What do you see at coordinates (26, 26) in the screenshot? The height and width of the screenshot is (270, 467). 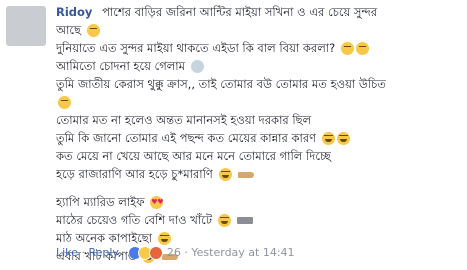 I see `avatar` at bounding box center [26, 26].